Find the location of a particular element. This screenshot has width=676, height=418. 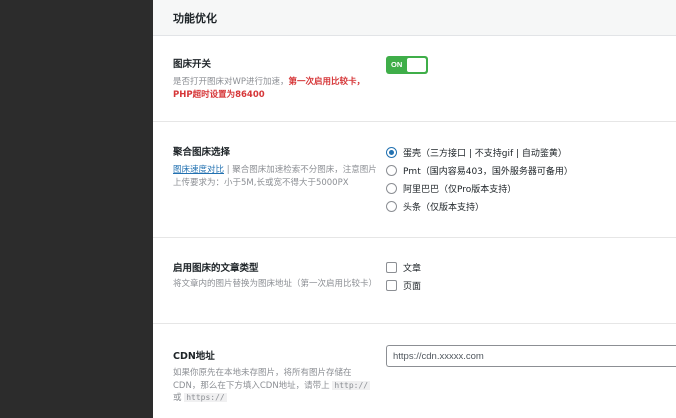

radio-option-label: 阿里巴巴（仅Pro版本支持） is located at coordinates (460, 189).